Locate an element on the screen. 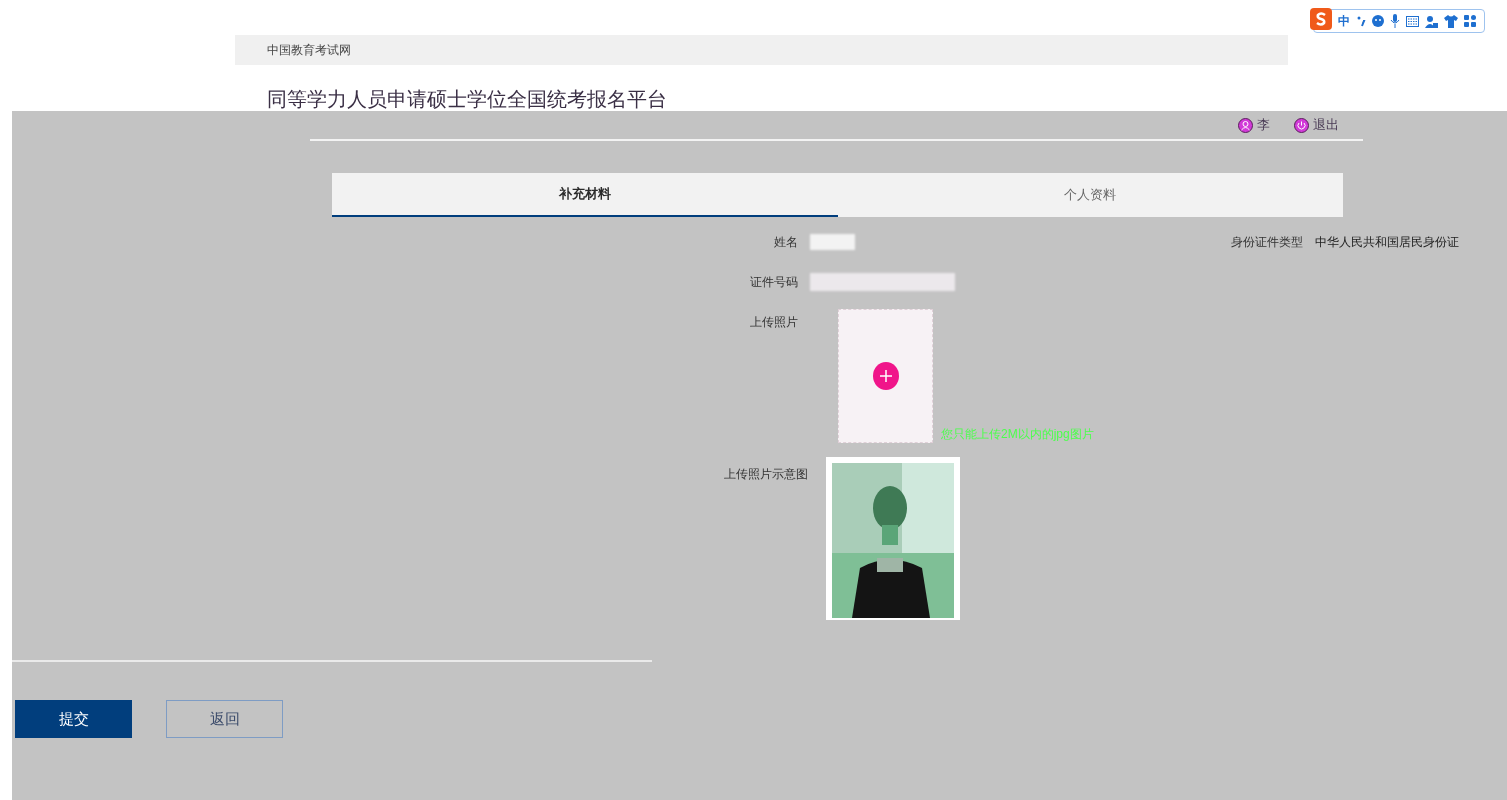  field-label: 证件号码 is located at coordinates (774, 282).